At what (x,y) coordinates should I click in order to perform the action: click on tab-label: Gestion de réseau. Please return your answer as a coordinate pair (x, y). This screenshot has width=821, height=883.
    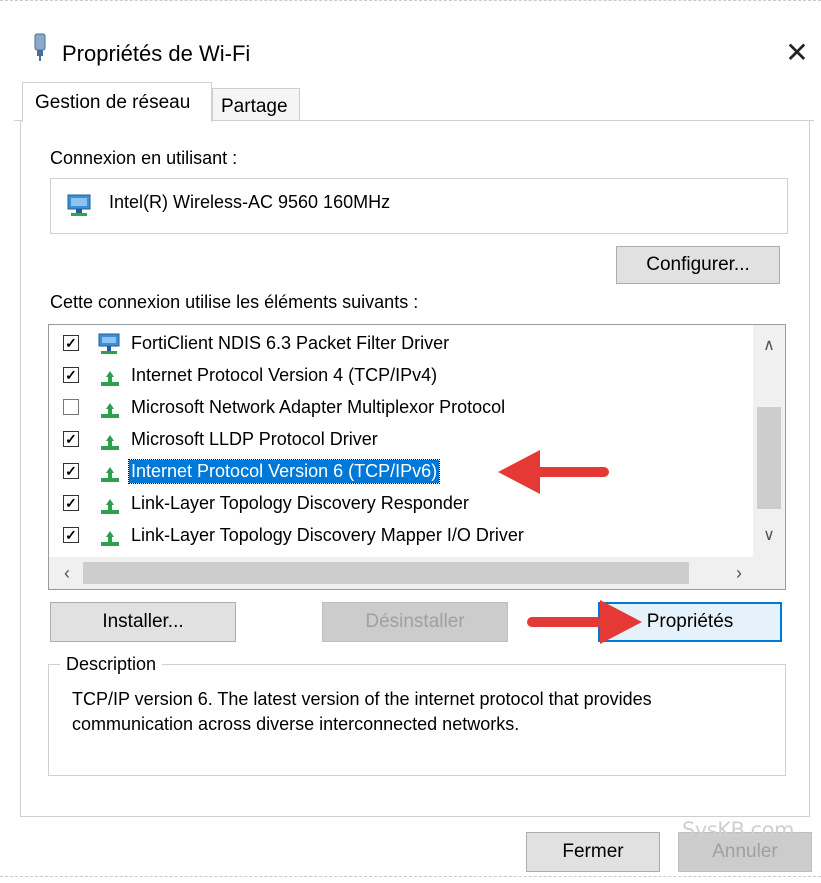
    Looking at the image, I should click on (113, 102).